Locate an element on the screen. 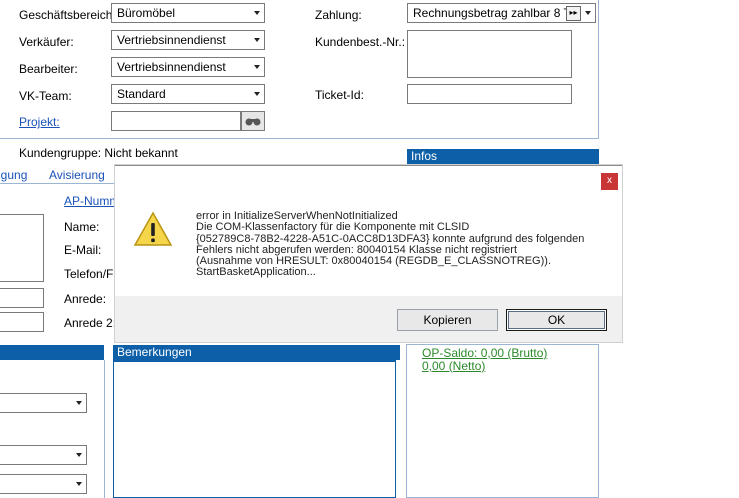 Image resolution: width=739 pixels, height=498 pixels. geschaeftsbereich-label: Geschäftsbereich: is located at coordinates (67, 15).